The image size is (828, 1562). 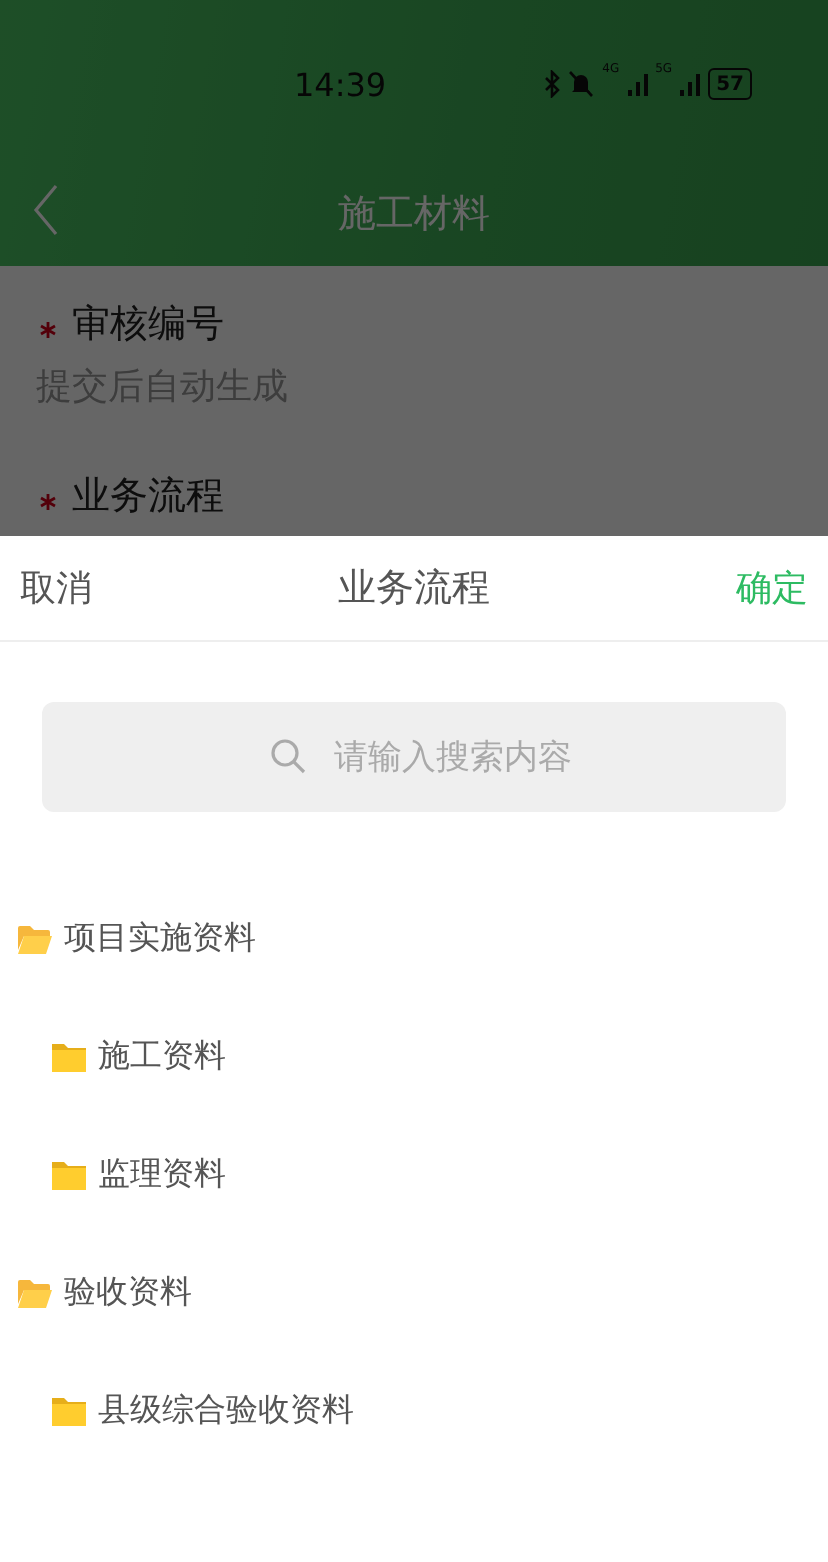 I want to click on bell-muted-icon, so click(x=581, y=84).